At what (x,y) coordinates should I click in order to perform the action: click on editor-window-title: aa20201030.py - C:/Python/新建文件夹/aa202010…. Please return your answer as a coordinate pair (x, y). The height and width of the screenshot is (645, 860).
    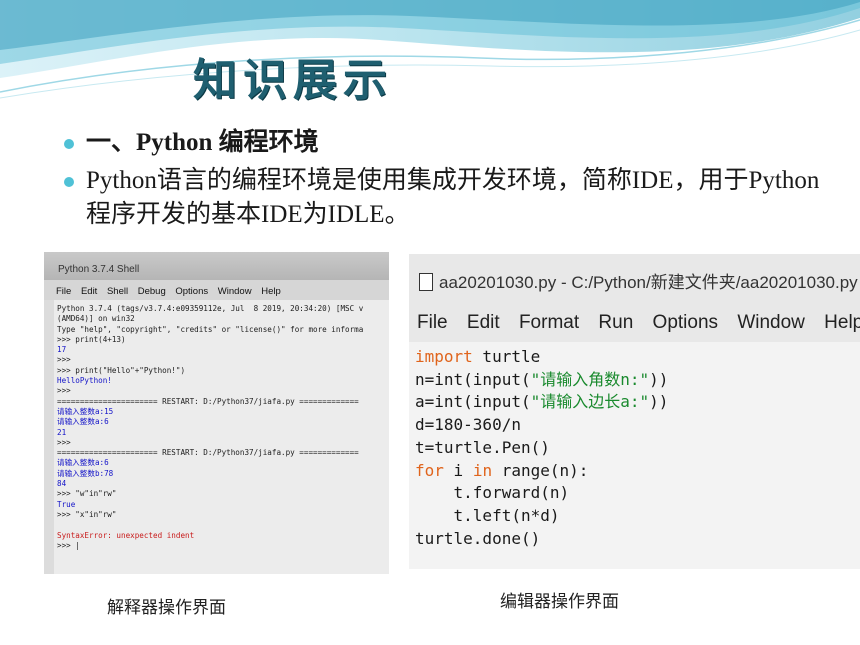
    Looking at the image, I should click on (649, 282).